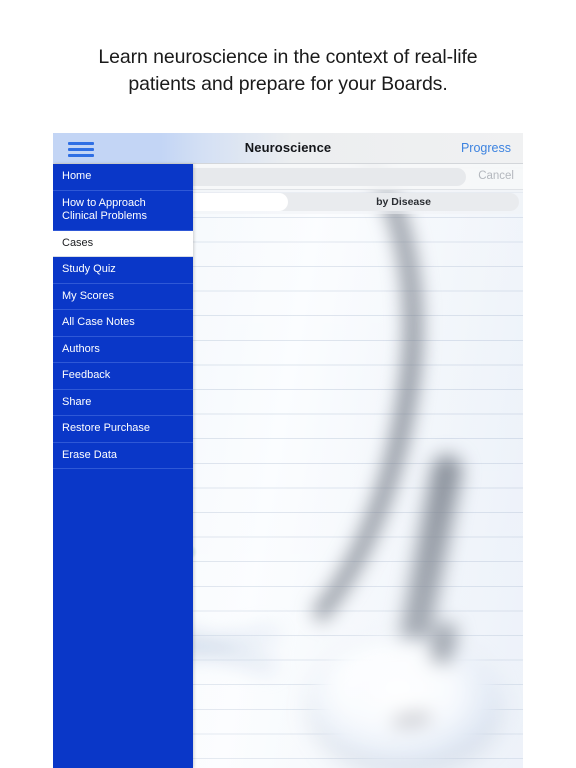 This screenshot has height=768, width=576. I want to click on sidebar-item-label: My Scores, so click(88, 295).